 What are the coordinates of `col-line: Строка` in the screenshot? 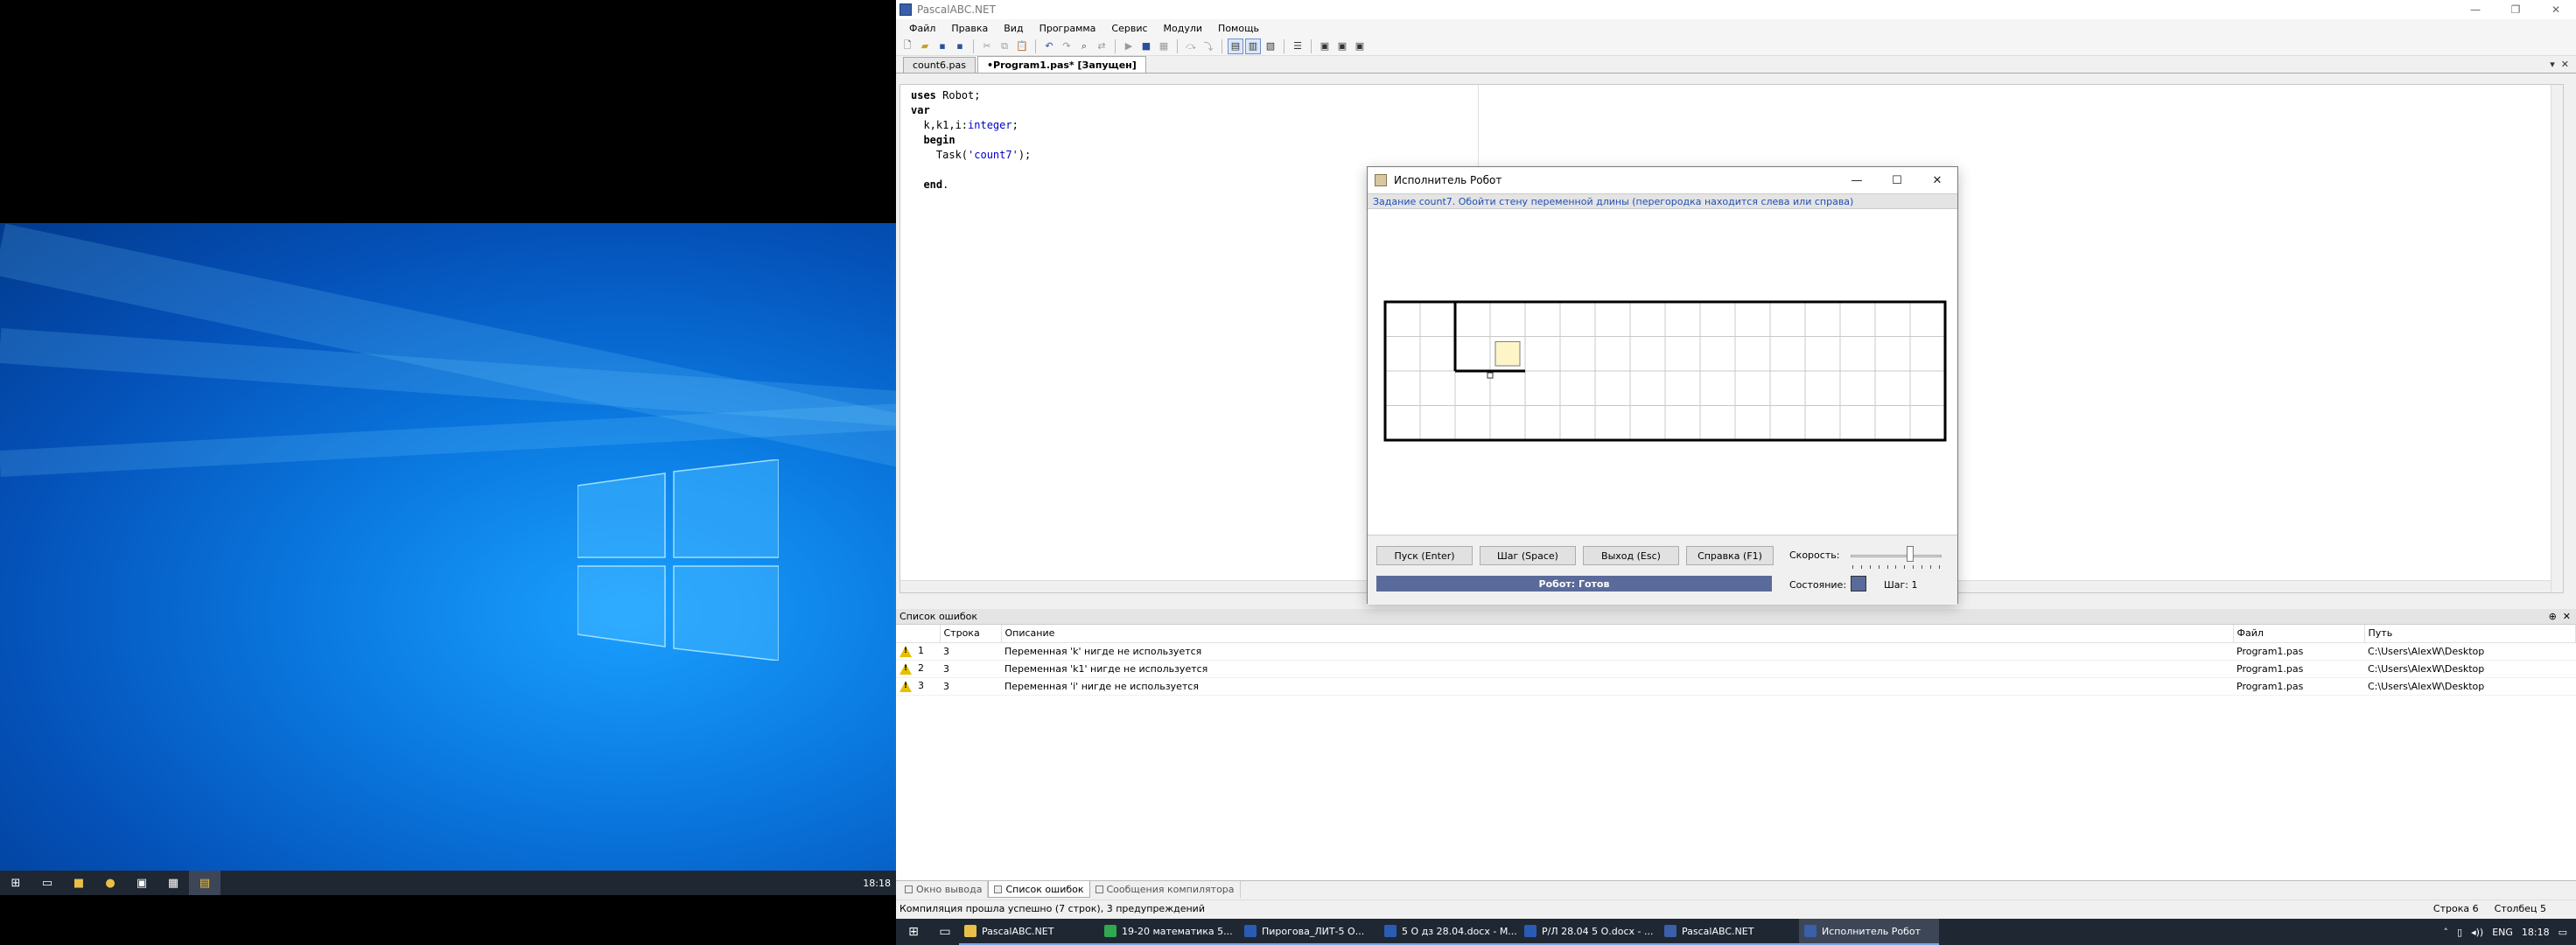 It's located at (971, 634).